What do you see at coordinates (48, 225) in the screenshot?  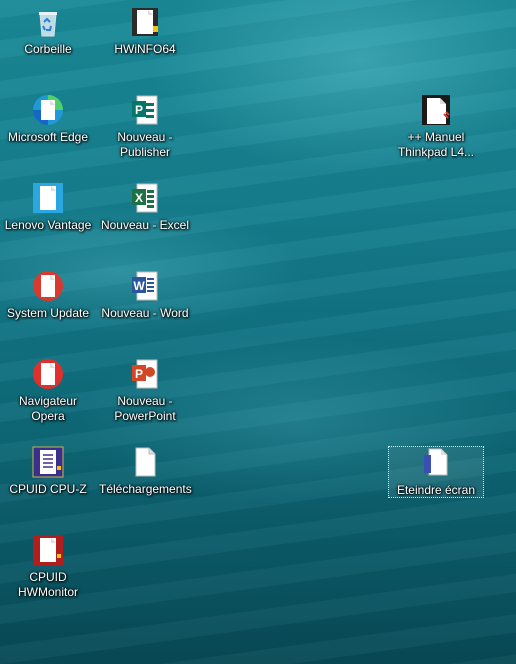 I see `desktop-icon-label: Lenovo Vantage` at bounding box center [48, 225].